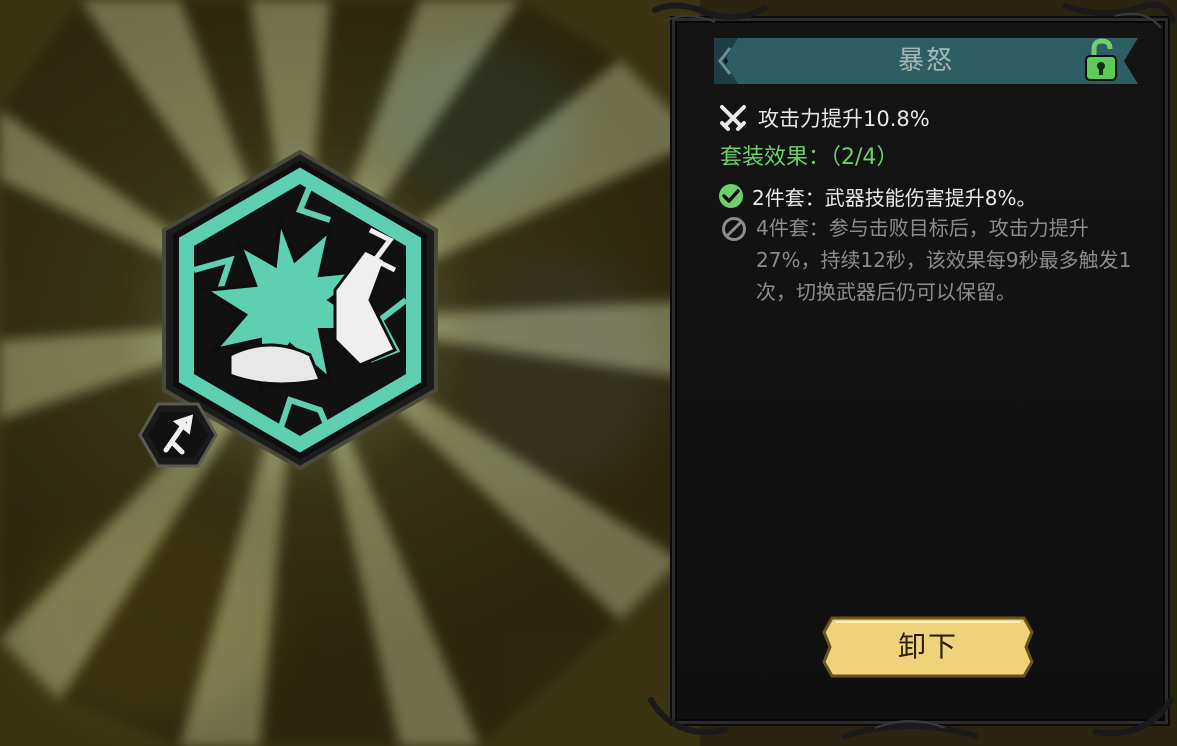  What do you see at coordinates (894, 197) in the screenshot?
I see `bonus-2-piece-text: 2件套：武器技能伤害提升8%。` at bounding box center [894, 197].